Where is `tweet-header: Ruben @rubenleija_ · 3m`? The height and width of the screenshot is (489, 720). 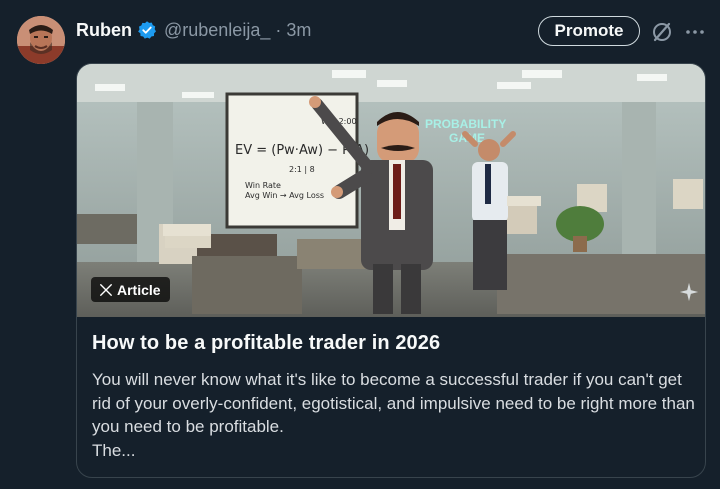
tweet-header: Ruben @rubenleija_ · 3m is located at coordinates (193, 30).